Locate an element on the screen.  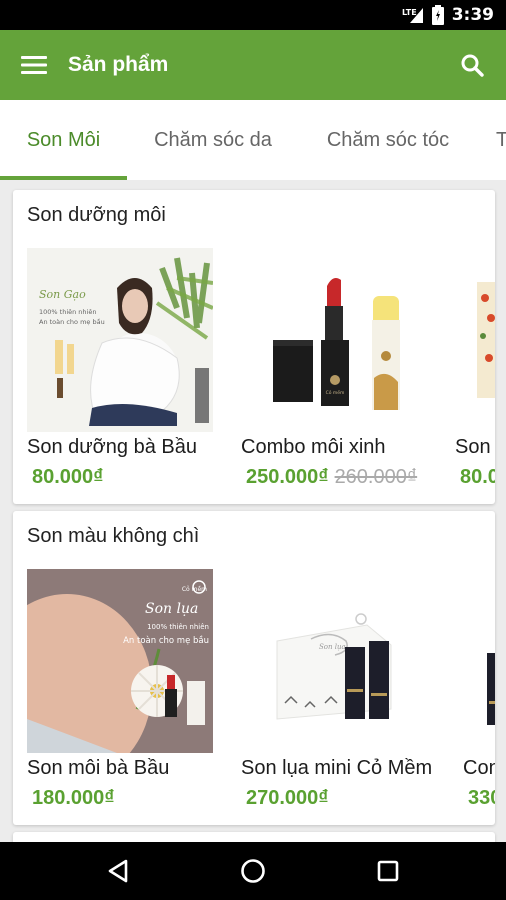
system-nav-bar is located at coordinates (253, 871).